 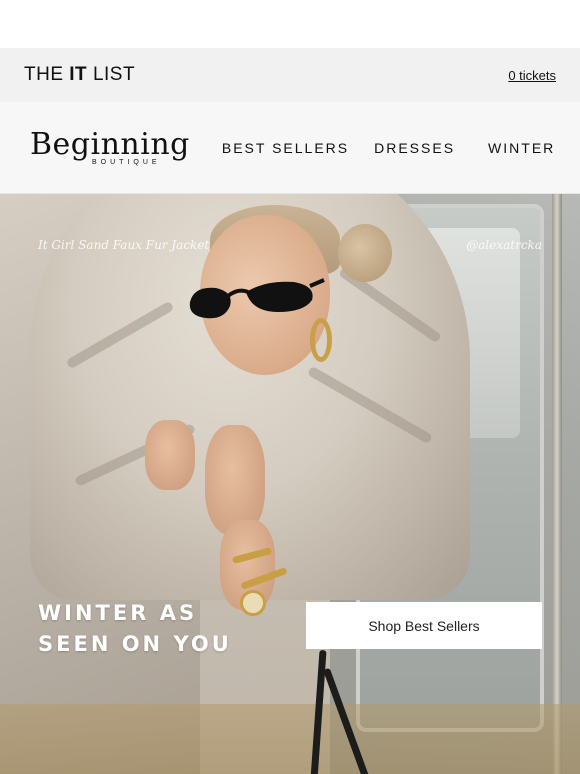 I want to click on it-list-title-bold: IT, so click(x=78, y=74).